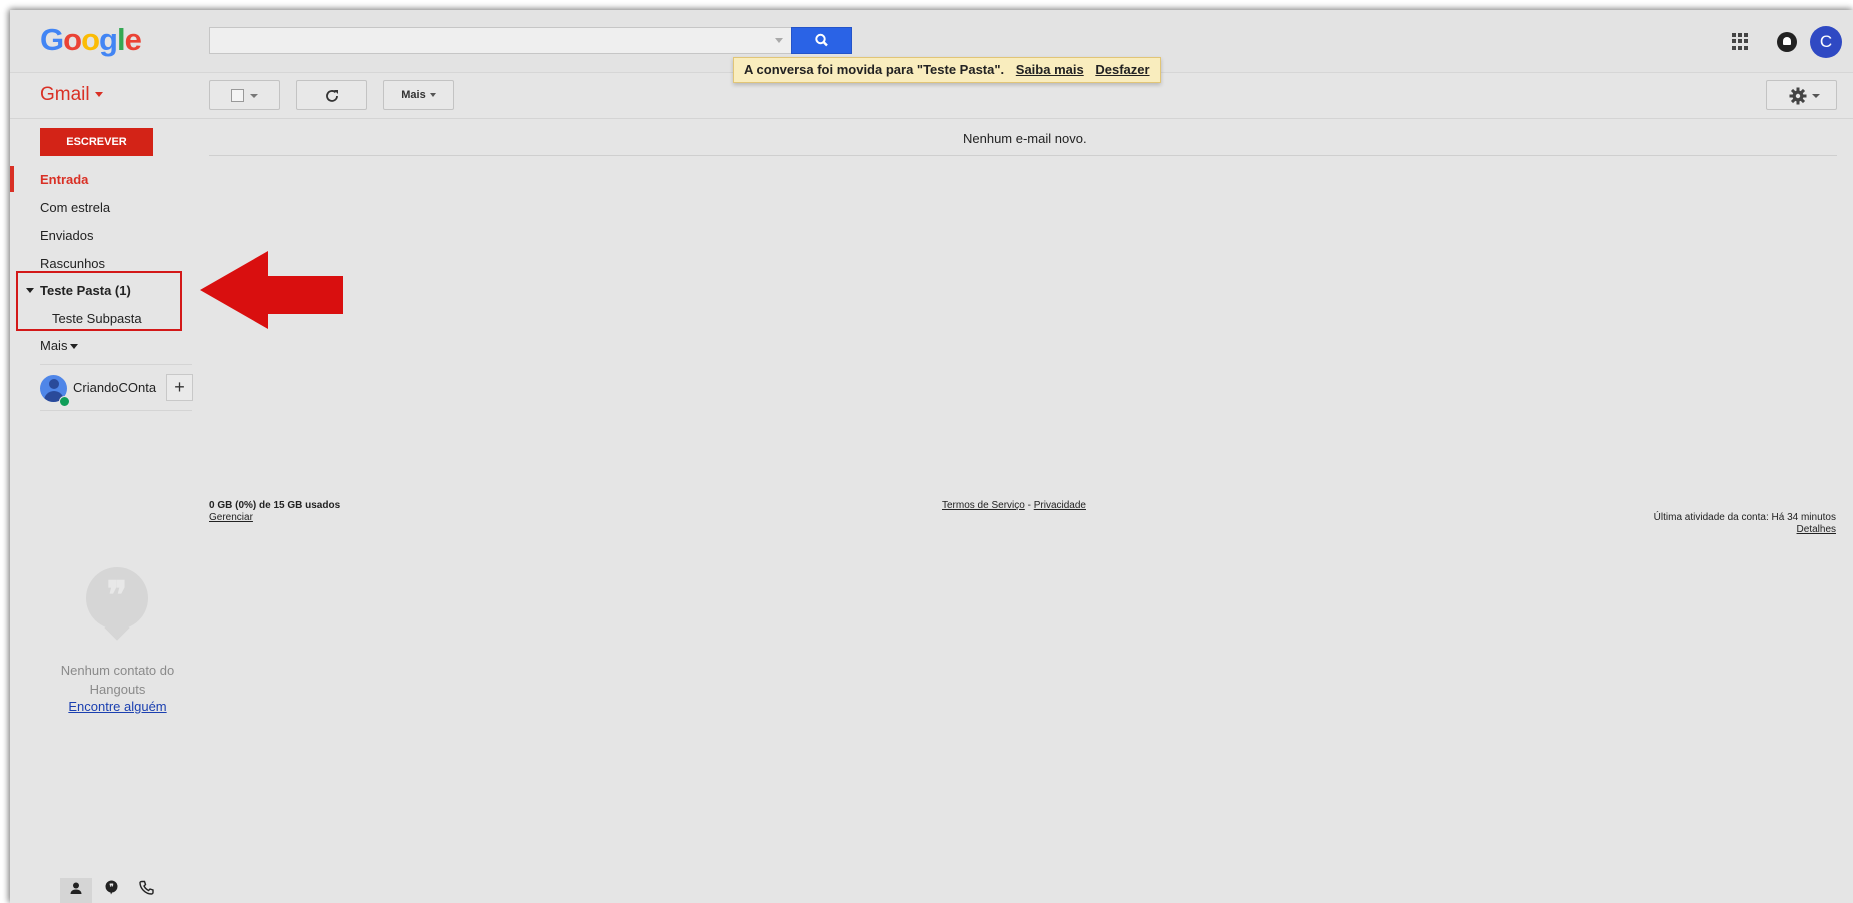 Image resolution: width=1853 pixels, height=903 pixels. I want to click on more-label: Mais, so click(413, 95).